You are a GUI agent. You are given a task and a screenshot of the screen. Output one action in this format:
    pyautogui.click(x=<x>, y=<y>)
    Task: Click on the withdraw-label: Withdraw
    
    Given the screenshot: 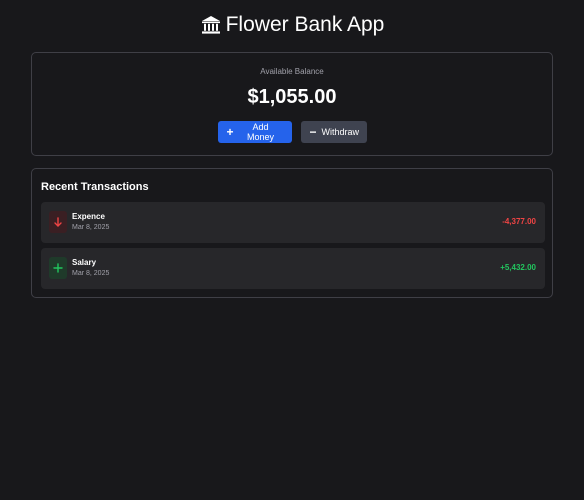 What is the action you would take?
    pyautogui.click(x=340, y=132)
    